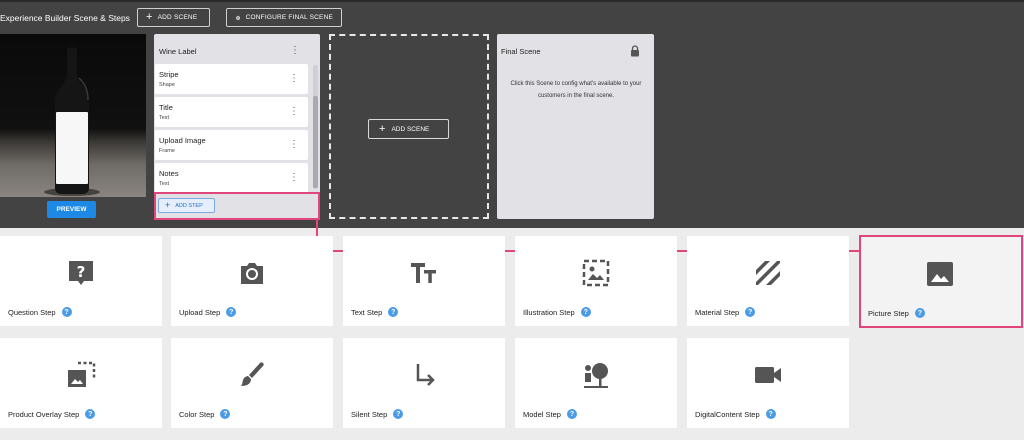 This screenshot has height=440, width=1024. I want to click on step-type-product-overlay: Product Overlay Step?, so click(81, 383).